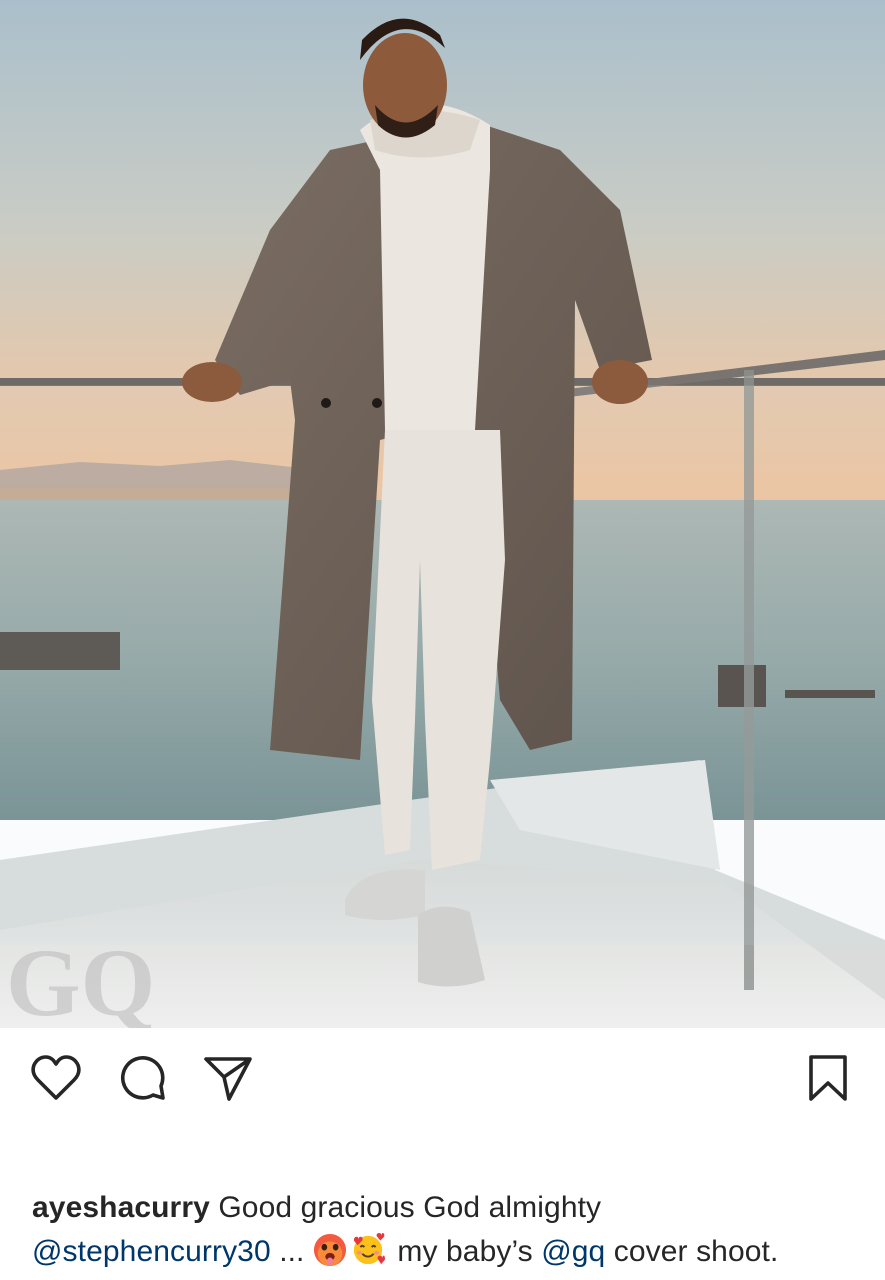  What do you see at coordinates (121, 1207) in the screenshot?
I see `caption-username: ayeshacurry` at bounding box center [121, 1207].